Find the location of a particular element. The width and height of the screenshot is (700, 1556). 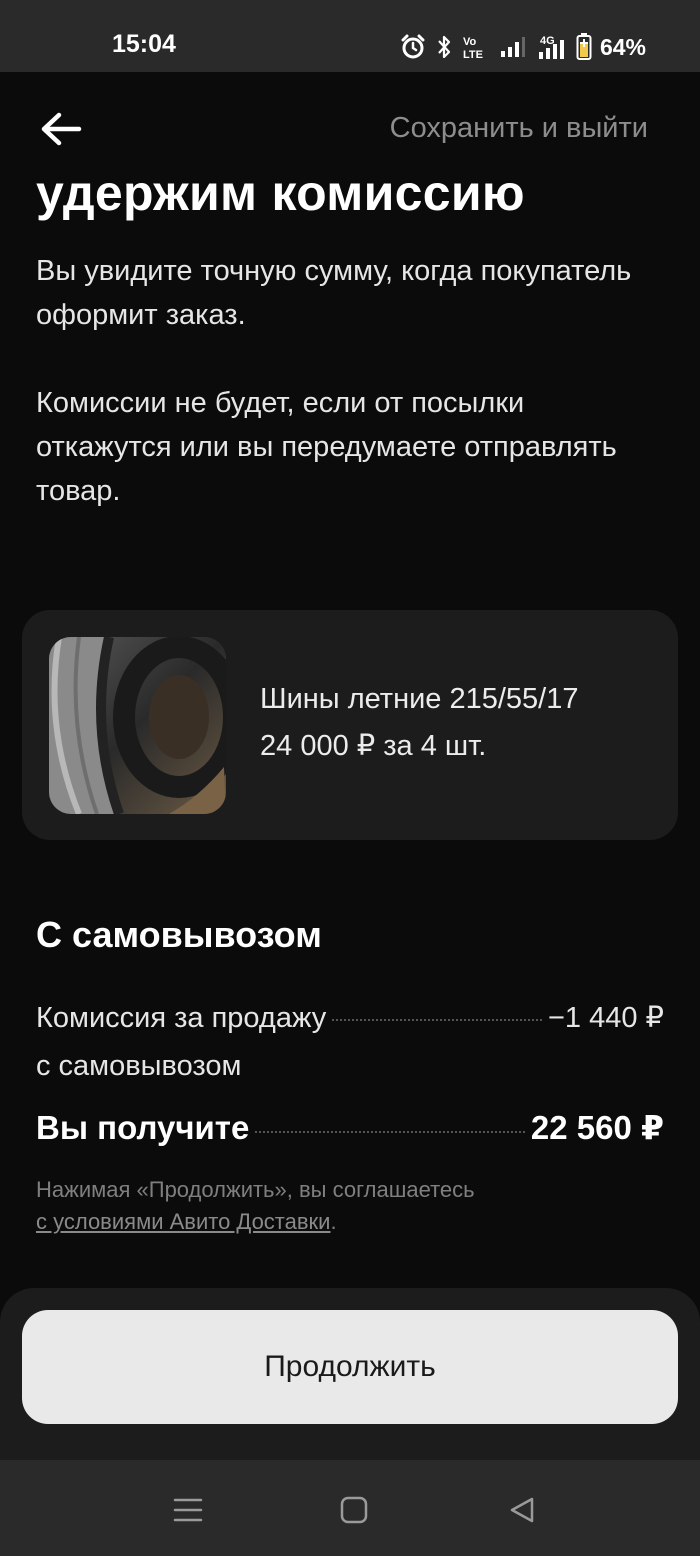

status-time: 15:04 is located at coordinates (144, 44).